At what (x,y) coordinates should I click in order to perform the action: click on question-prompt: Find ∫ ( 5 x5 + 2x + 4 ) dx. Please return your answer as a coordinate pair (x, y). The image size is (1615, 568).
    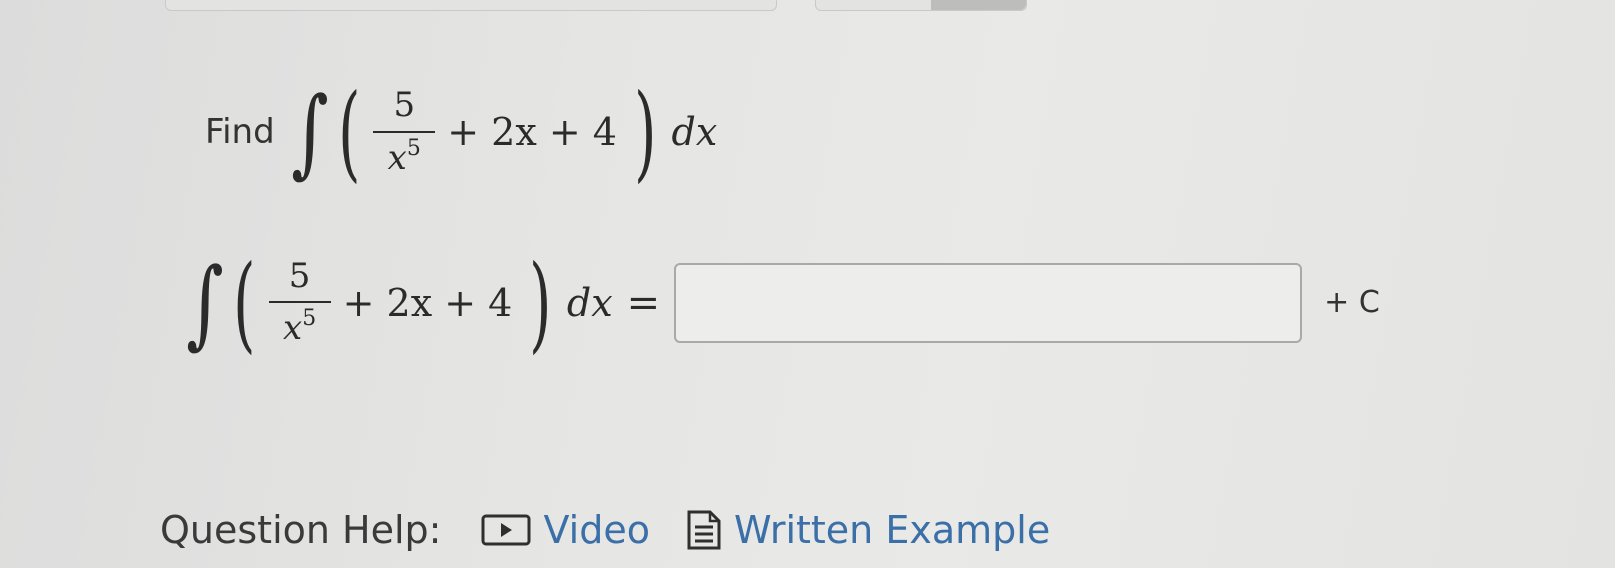
    Looking at the image, I should click on (461, 132).